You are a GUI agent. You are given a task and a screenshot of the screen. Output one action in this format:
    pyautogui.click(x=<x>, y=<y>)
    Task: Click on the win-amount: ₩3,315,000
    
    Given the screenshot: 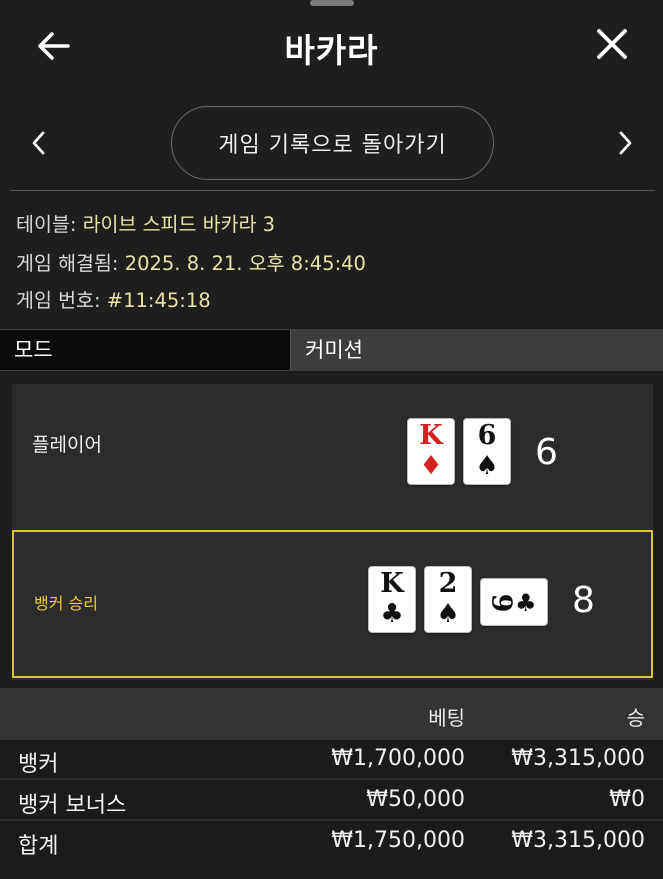 What is the action you would take?
    pyautogui.click(x=578, y=758)
    